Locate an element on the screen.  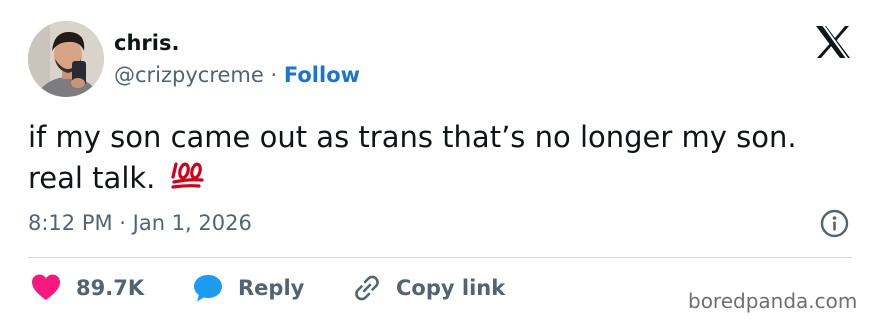
watermark: boredpanda.com is located at coordinates (773, 301).